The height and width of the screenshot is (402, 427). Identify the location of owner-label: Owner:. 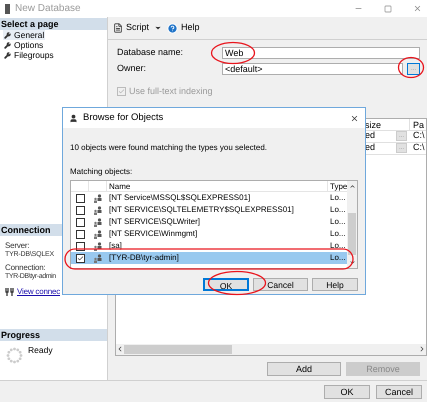
(132, 69).